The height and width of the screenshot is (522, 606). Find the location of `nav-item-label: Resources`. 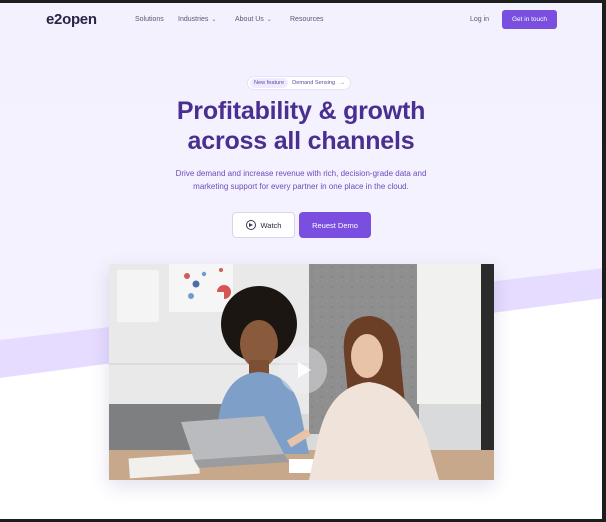

nav-item-label: Resources is located at coordinates (307, 19).